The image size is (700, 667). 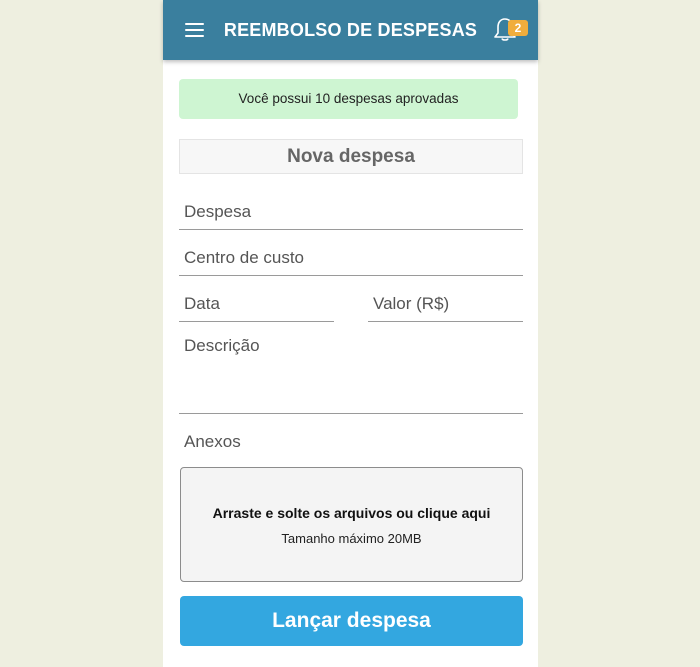 I want to click on valor-field, so click(x=445, y=304).